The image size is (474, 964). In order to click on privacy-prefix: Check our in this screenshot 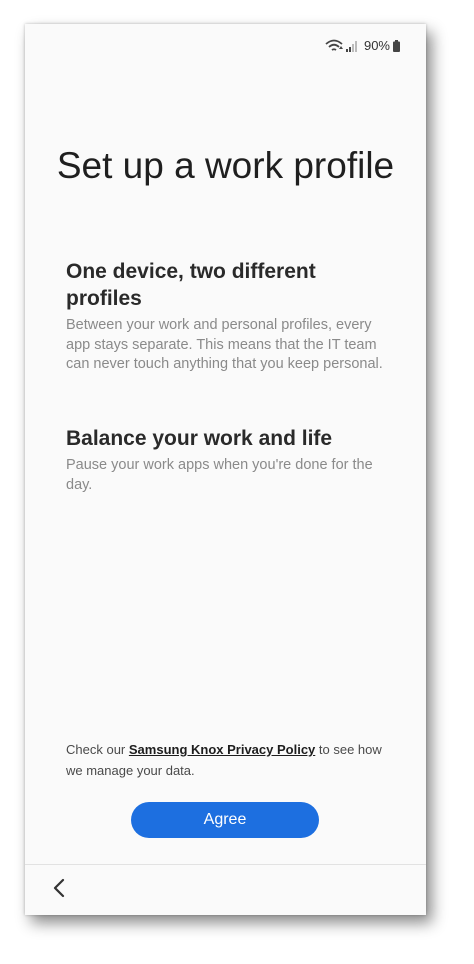, I will do `click(97, 749)`.